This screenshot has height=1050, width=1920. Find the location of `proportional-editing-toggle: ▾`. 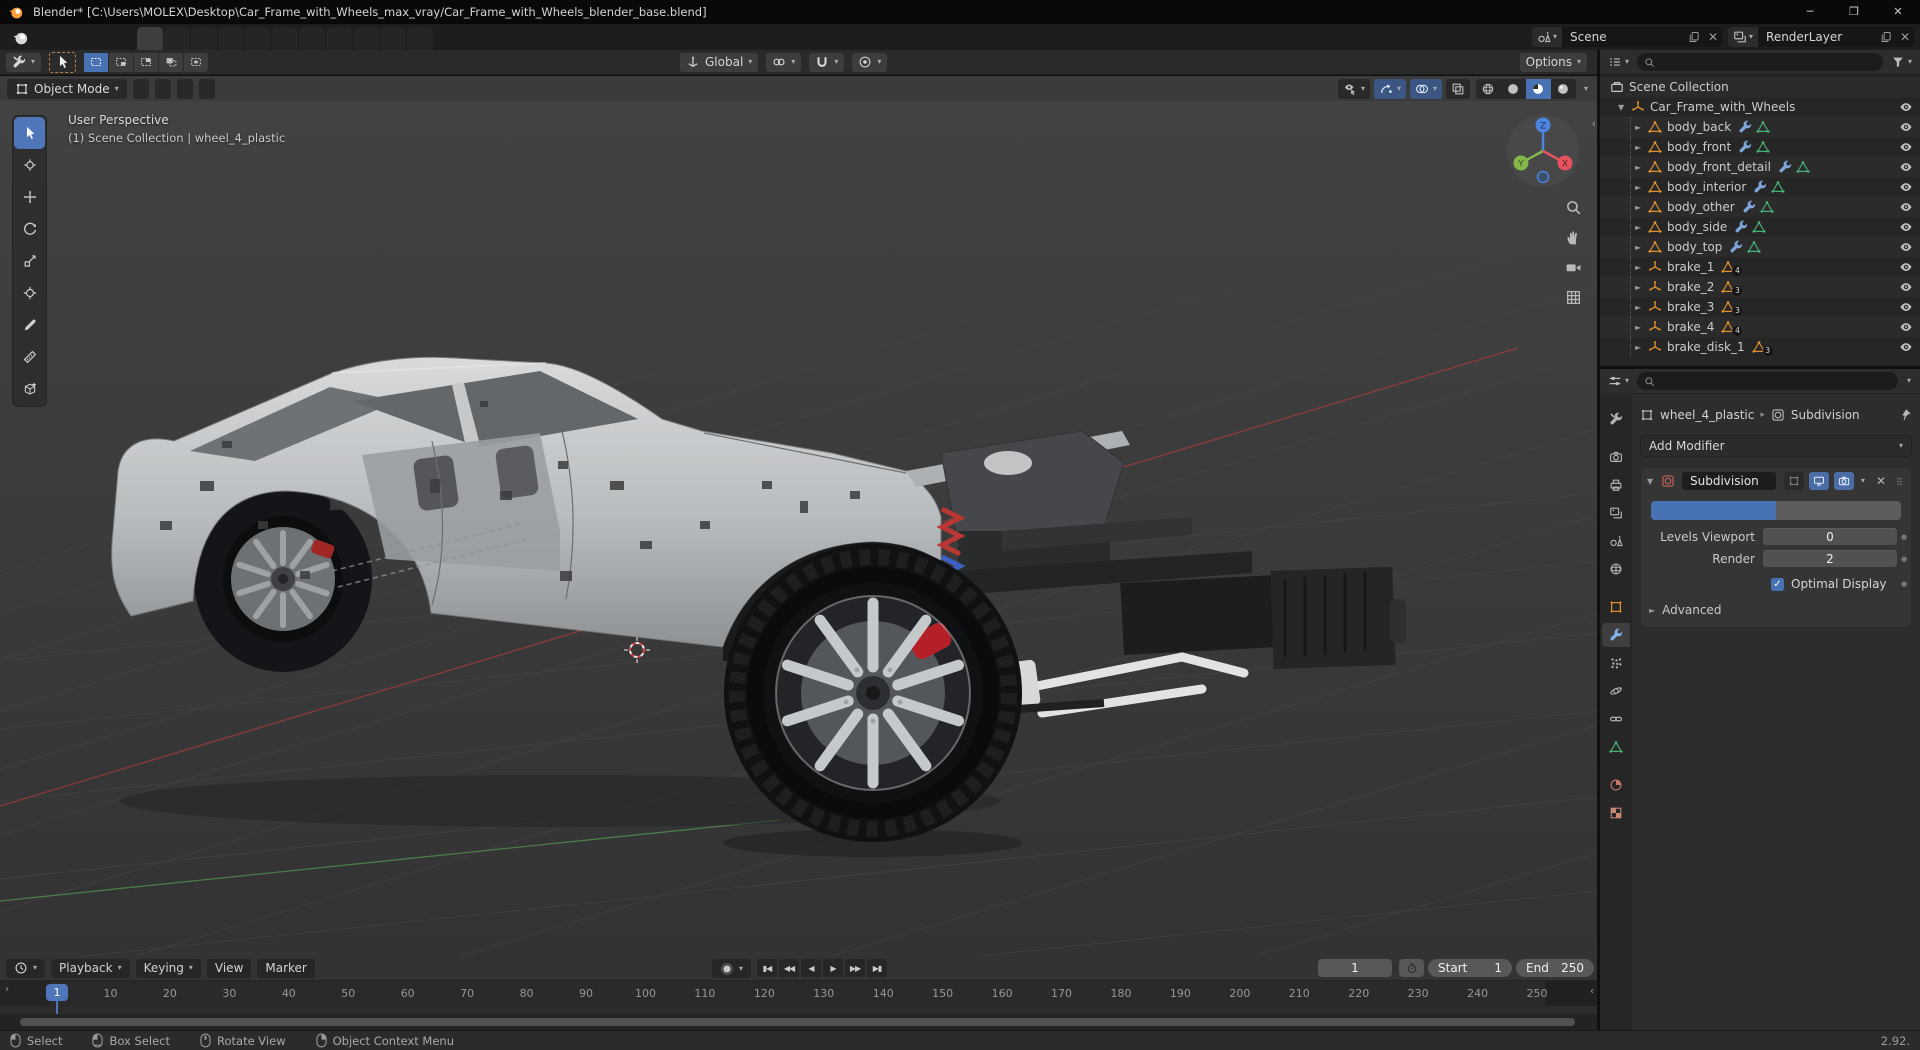

proportional-editing-toggle: ▾ is located at coordinates (870, 62).